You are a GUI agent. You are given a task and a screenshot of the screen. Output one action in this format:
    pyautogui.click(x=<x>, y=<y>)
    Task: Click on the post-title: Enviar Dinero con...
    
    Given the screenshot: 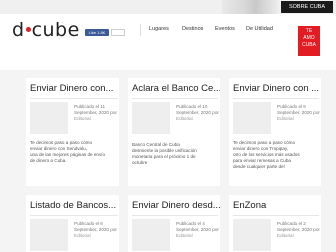 What is the action you would take?
    pyautogui.click(x=72, y=88)
    